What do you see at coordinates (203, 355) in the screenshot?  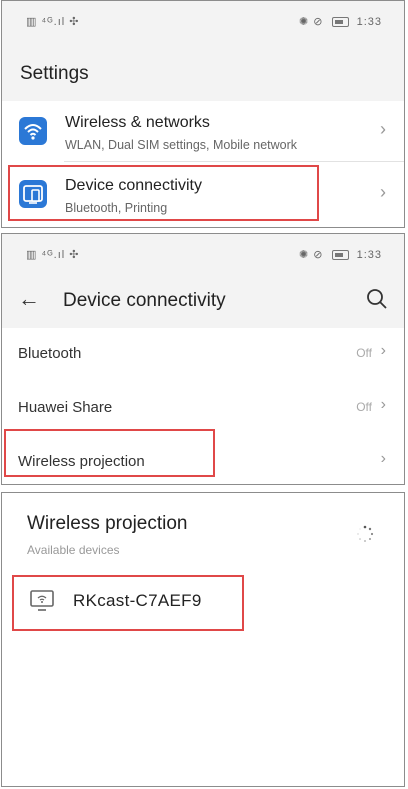 I see `list-item-bluetooth: Bluetooth Off ›` at bounding box center [203, 355].